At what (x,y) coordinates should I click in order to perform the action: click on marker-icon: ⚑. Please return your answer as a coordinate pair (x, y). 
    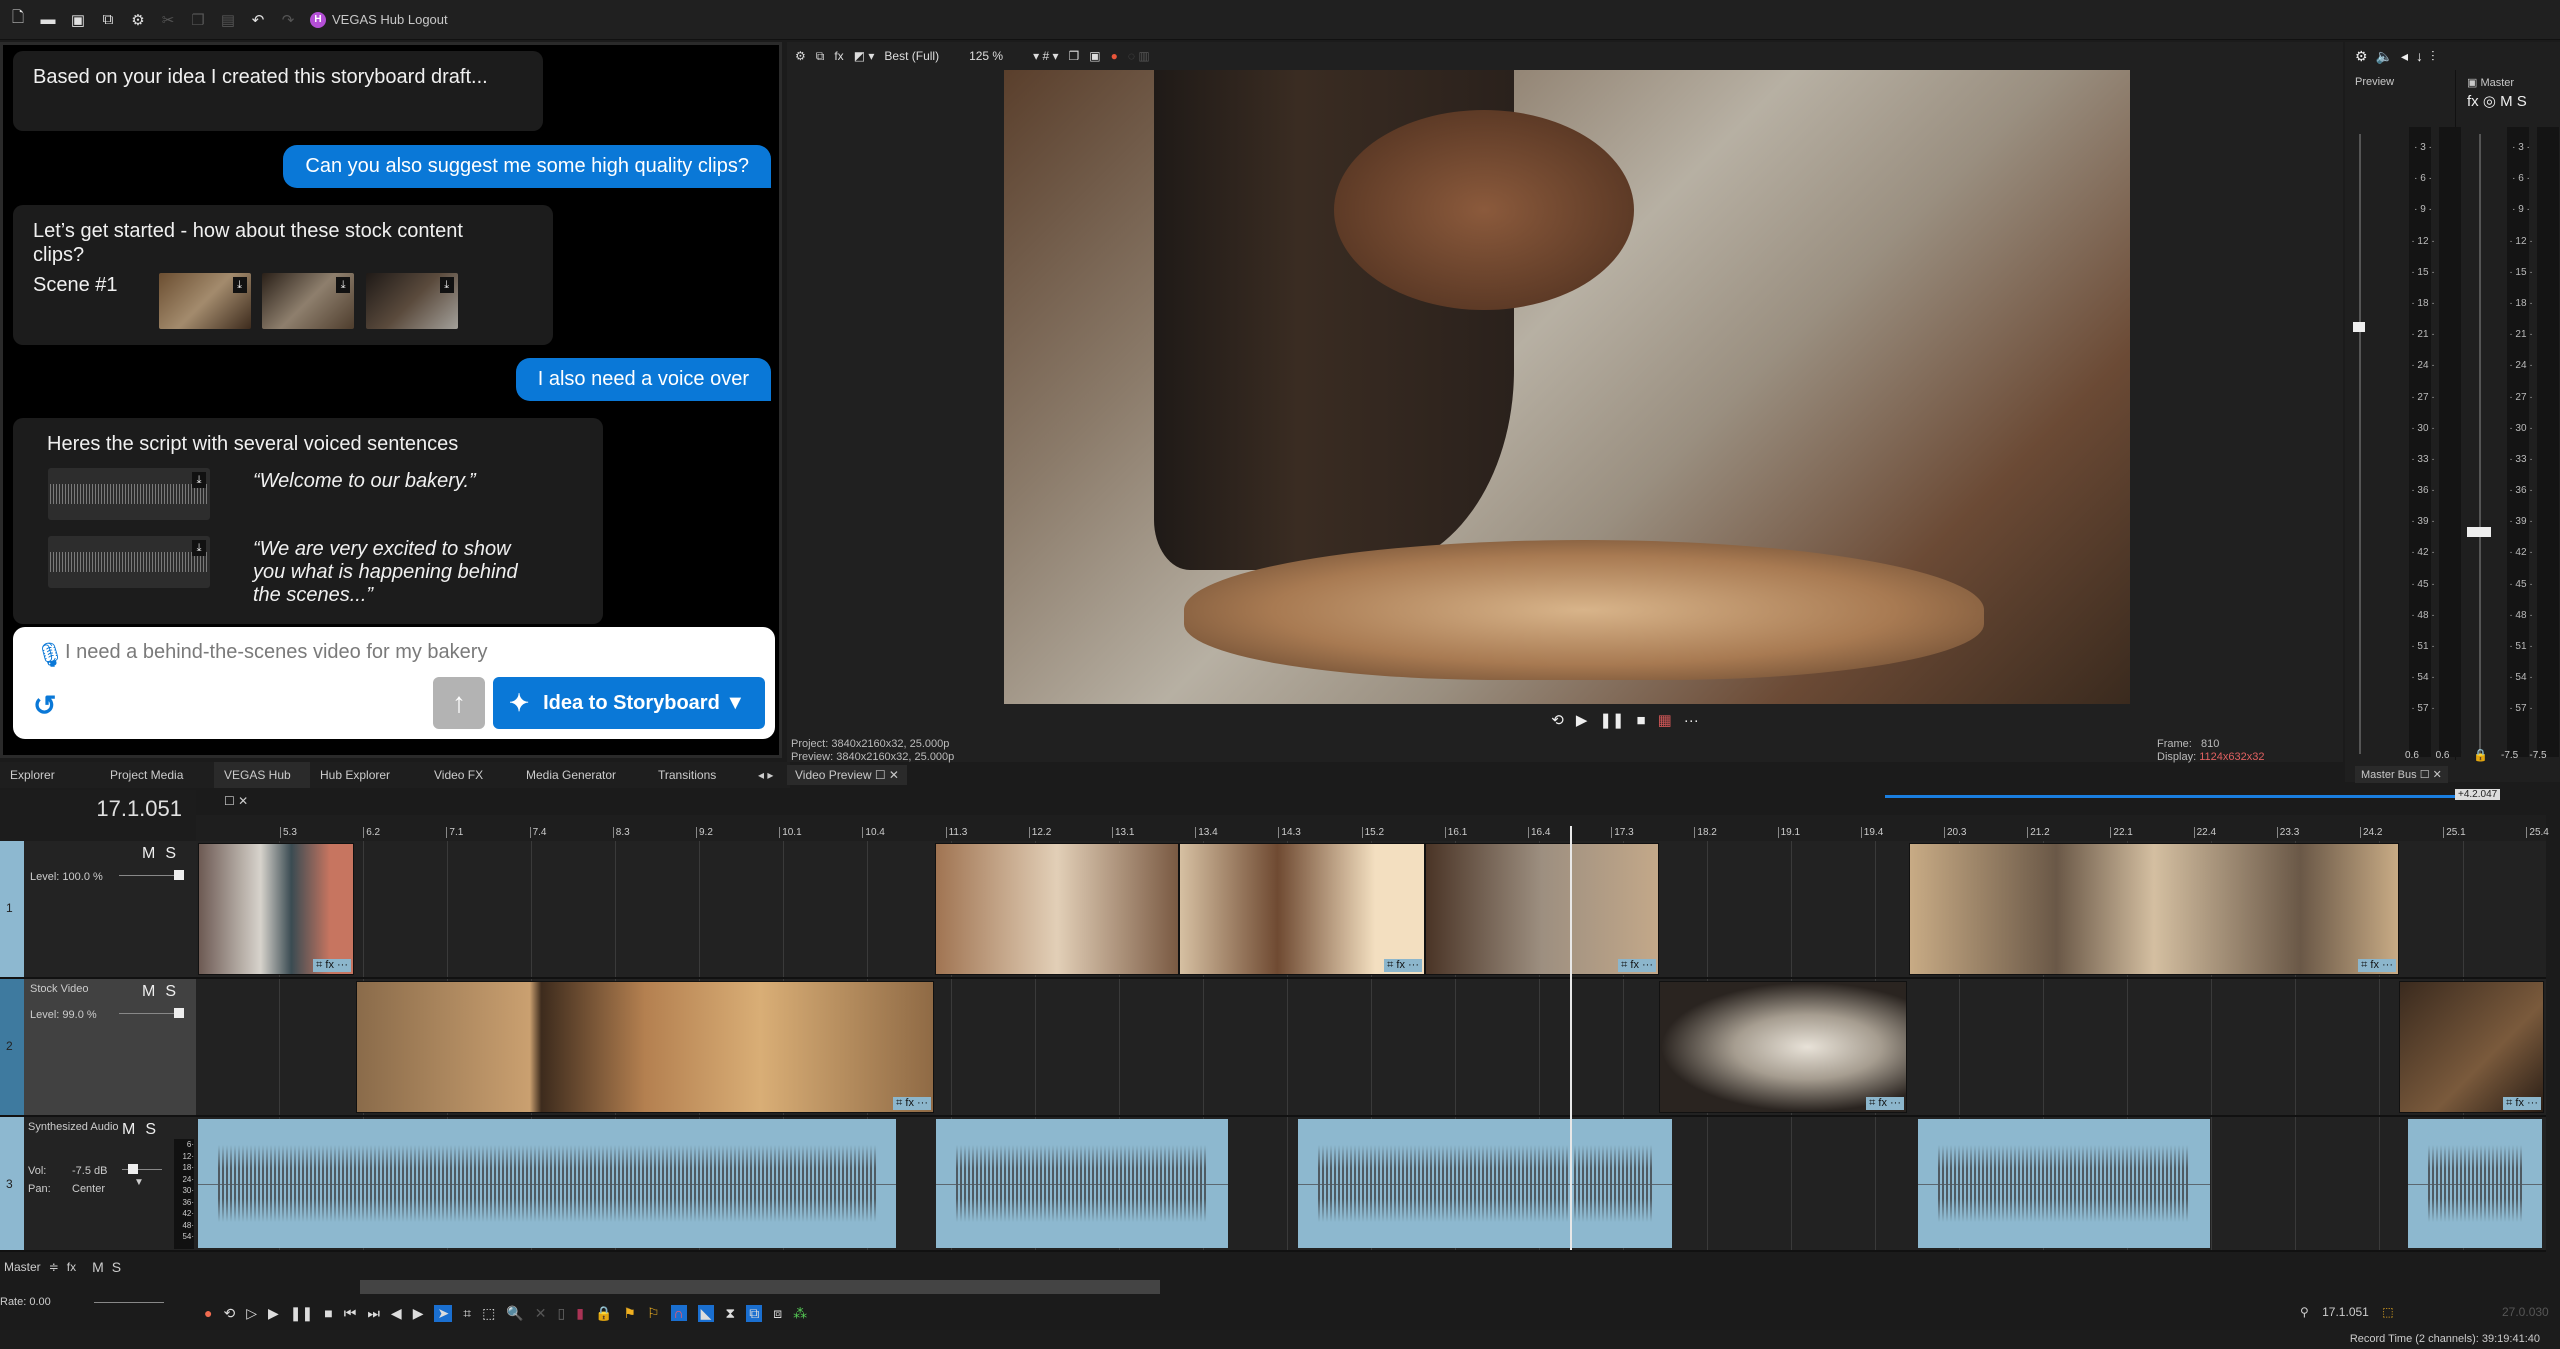
    Looking at the image, I should click on (629, 1313).